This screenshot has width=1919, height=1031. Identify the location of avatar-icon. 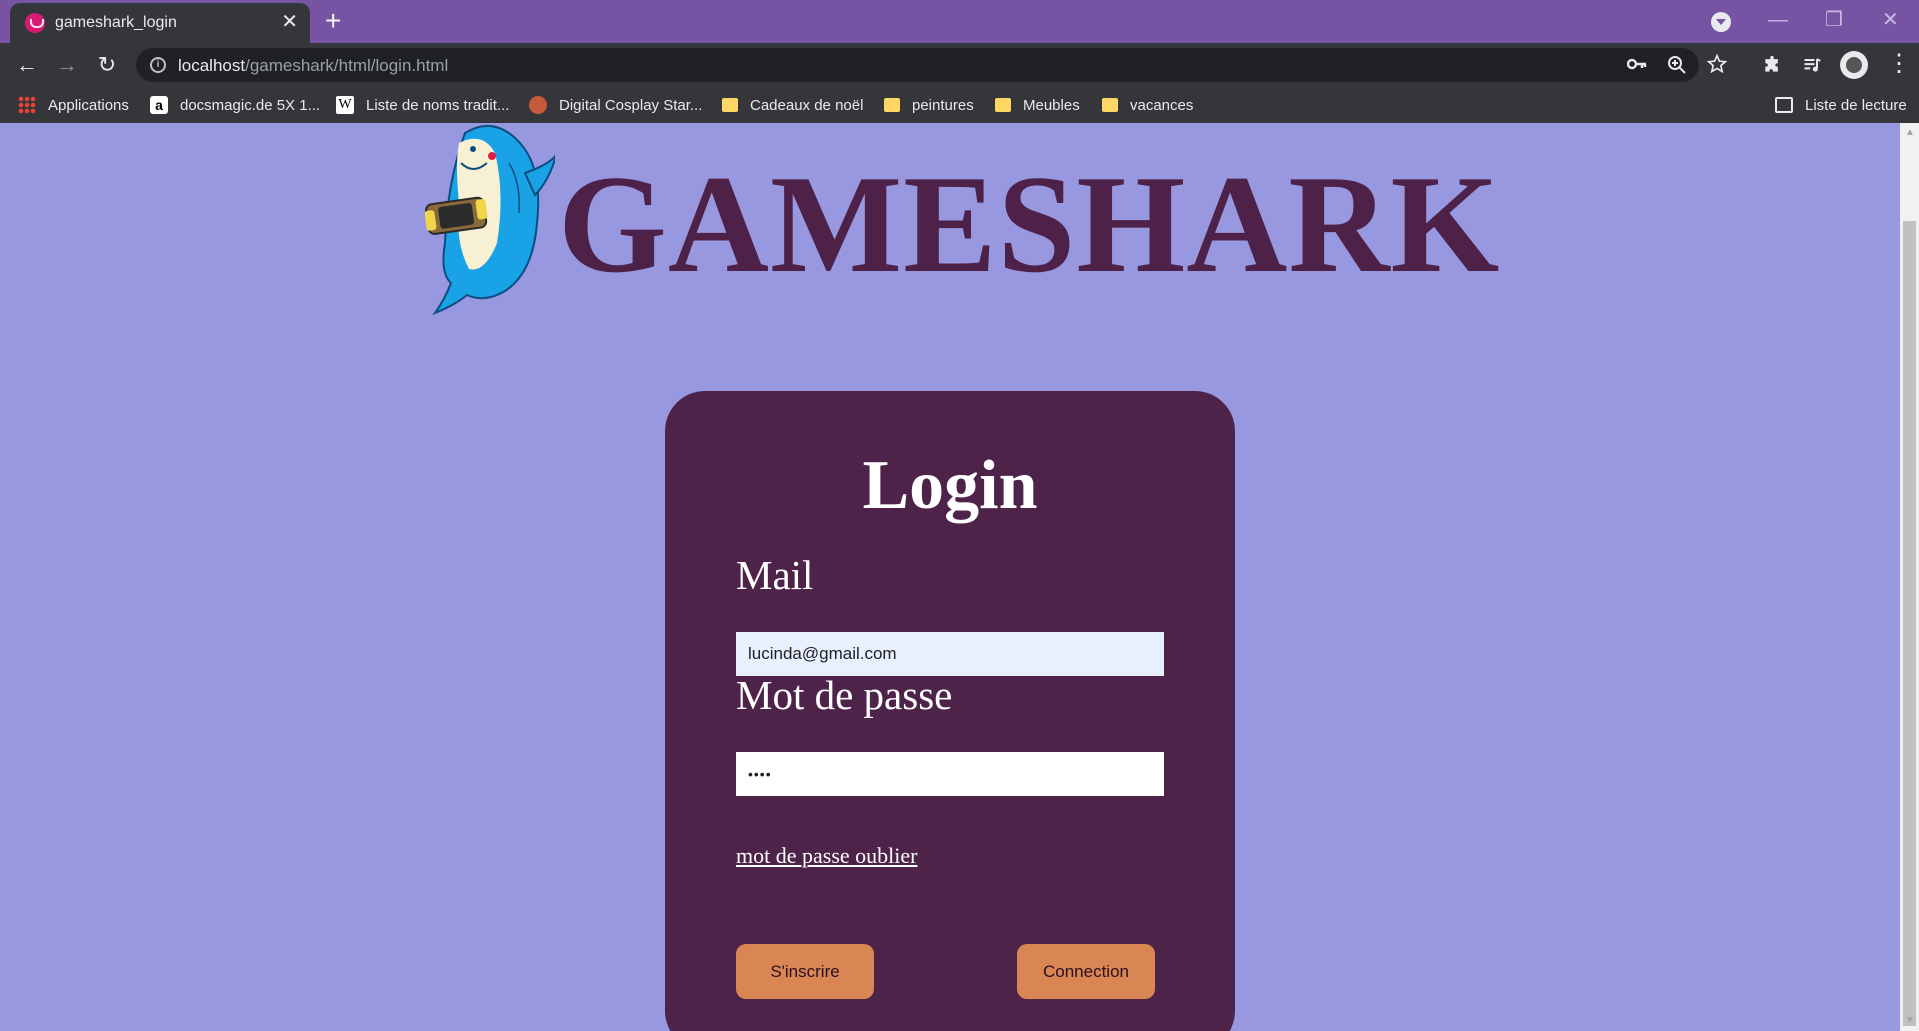
(538, 105).